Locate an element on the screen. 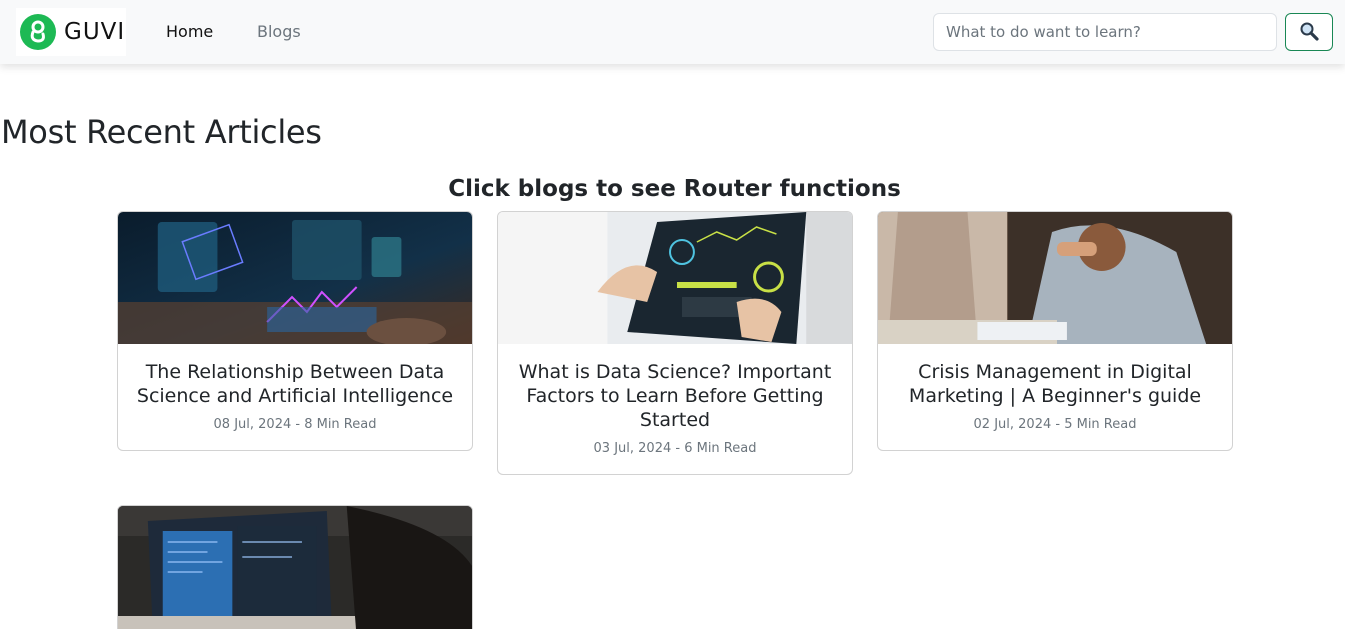 The width and height of the screenshot is (1345, 629). article-thumbnail-laptop-code is located at coordinates (295, 567).